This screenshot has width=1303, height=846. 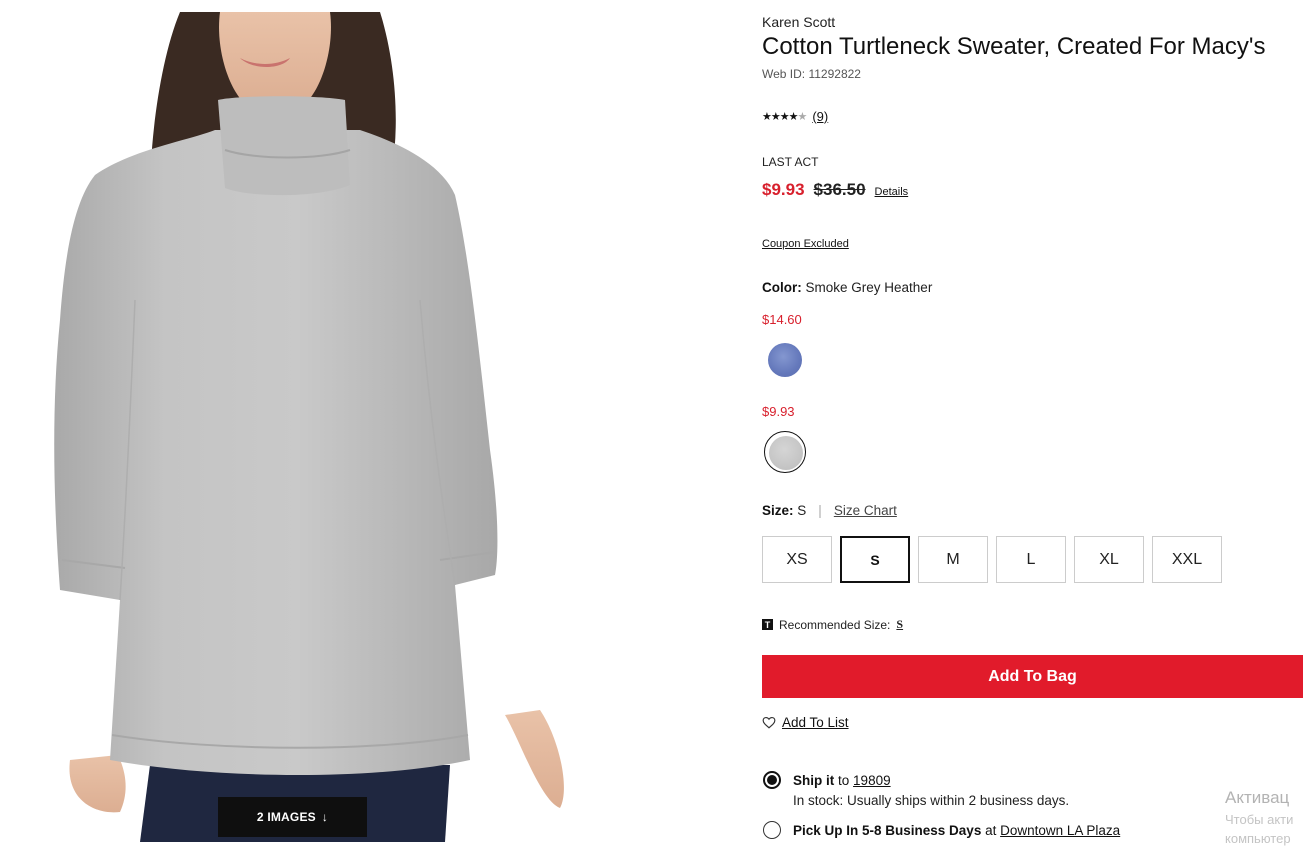 I want to click on selected-color-name: Smoke Grey Heather, so click(x=869, y=287).